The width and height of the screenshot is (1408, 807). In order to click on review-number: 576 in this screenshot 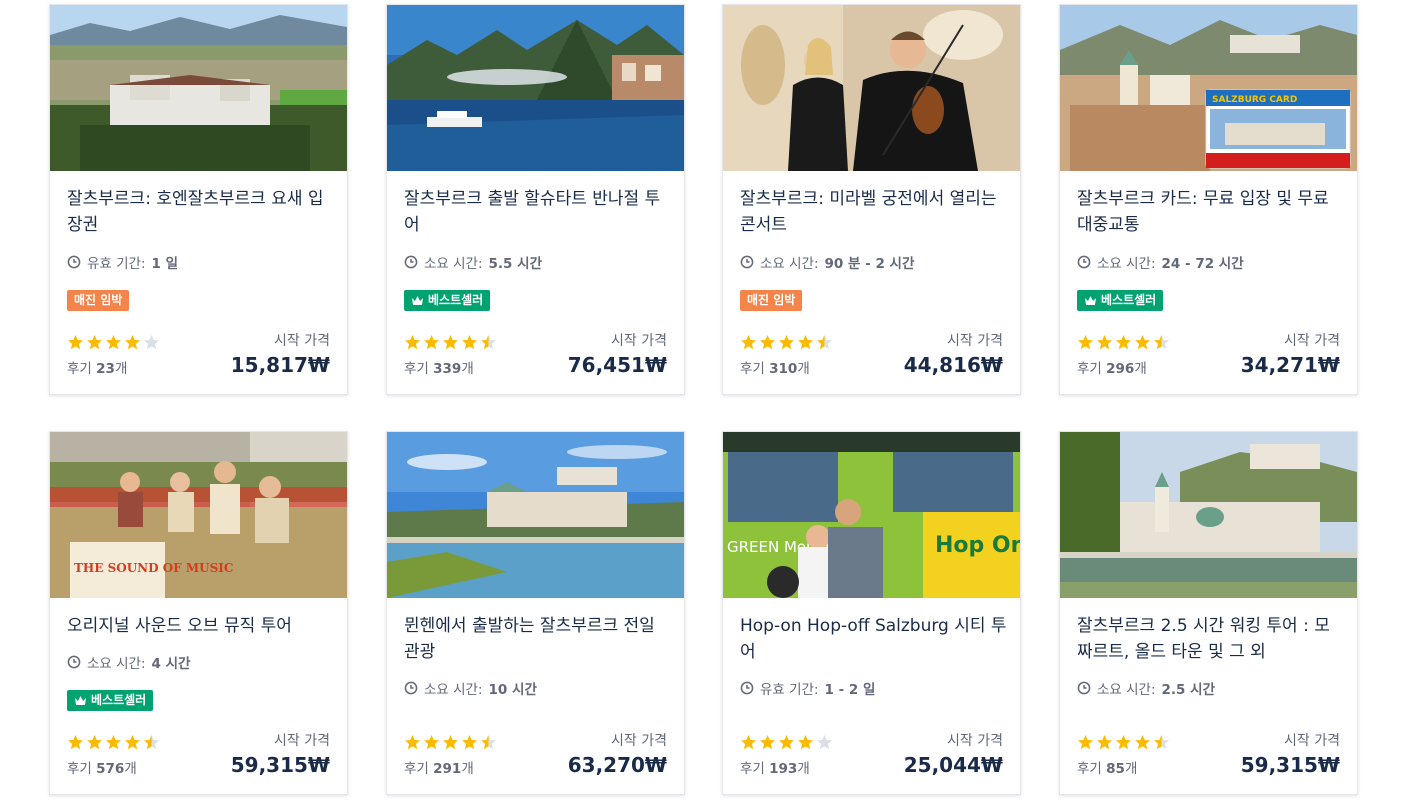, I will do `click(110, 769)`.